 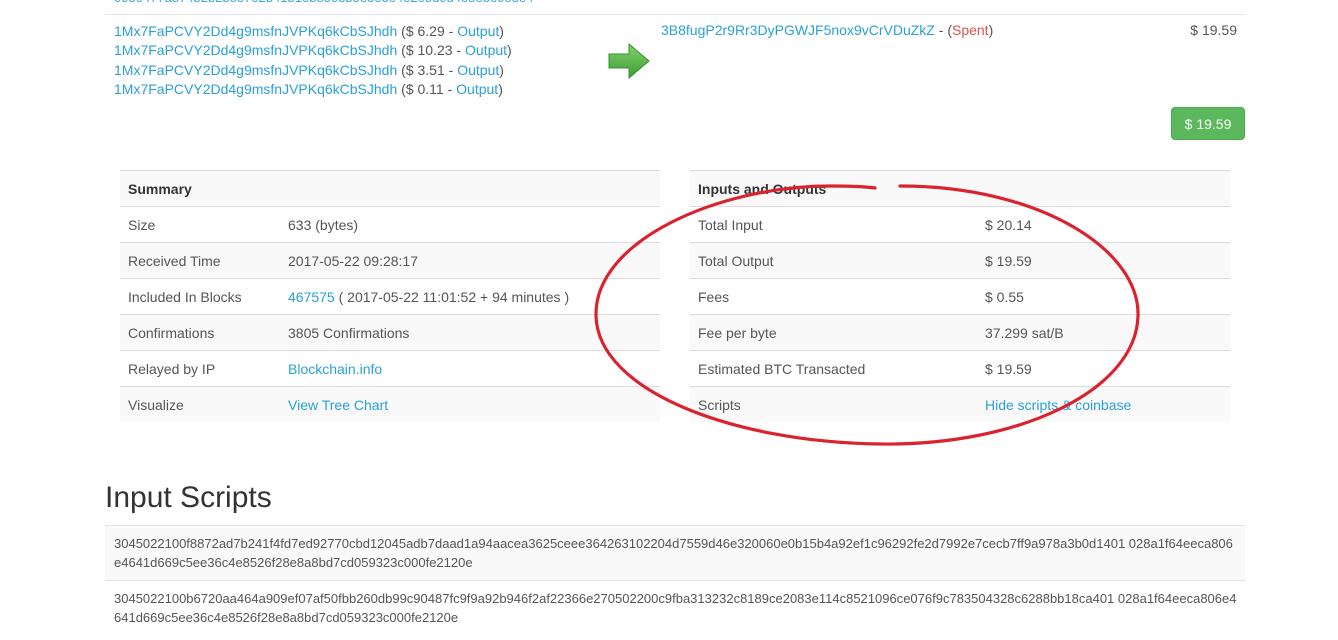 What do you see at coordinates (311, 297) in the screenshot?
I see `block-link: 467575` at bounding box center [311, 297].